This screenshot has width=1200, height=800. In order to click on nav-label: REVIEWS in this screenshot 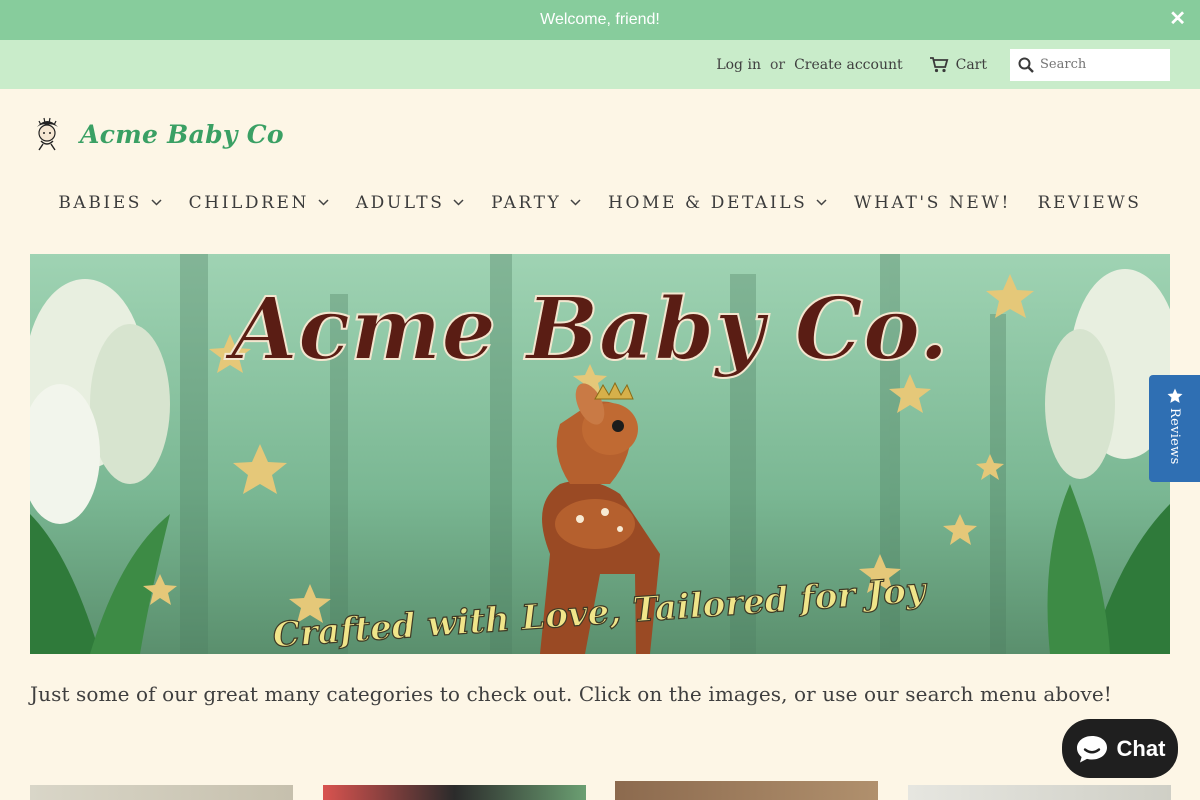, I will do `click(1089, 202)`.